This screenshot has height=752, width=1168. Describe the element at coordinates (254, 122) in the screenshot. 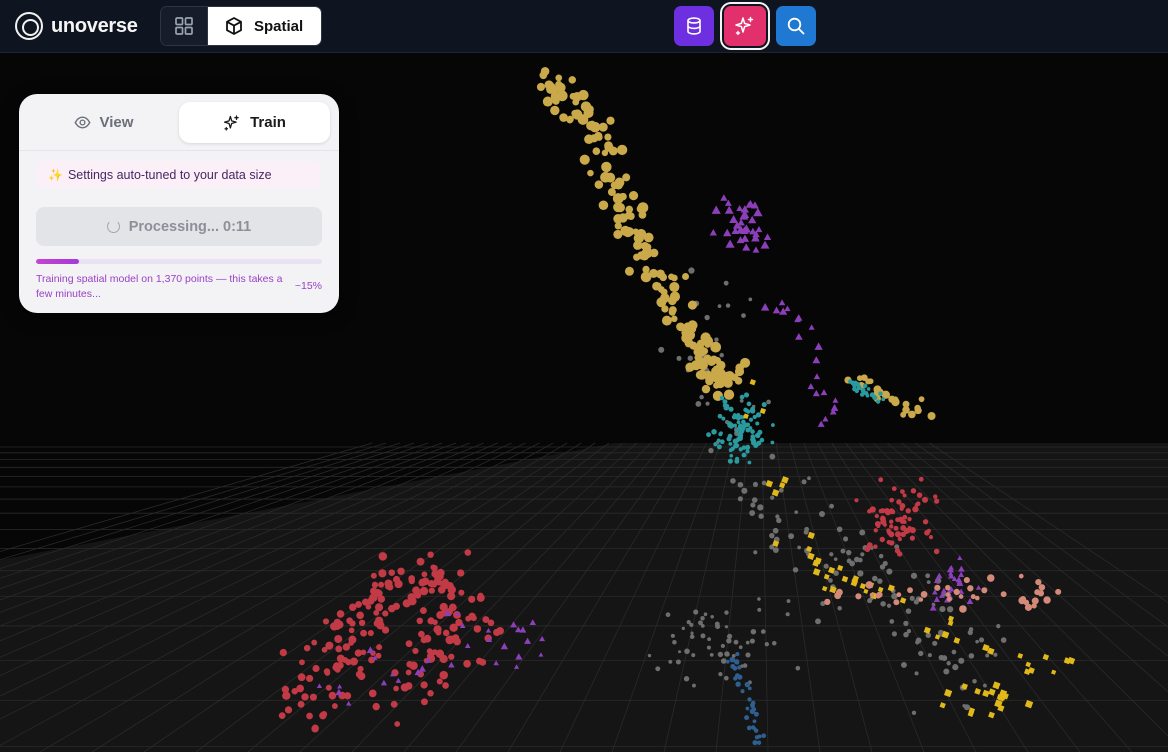

I see `tab-train: Train` at that location.